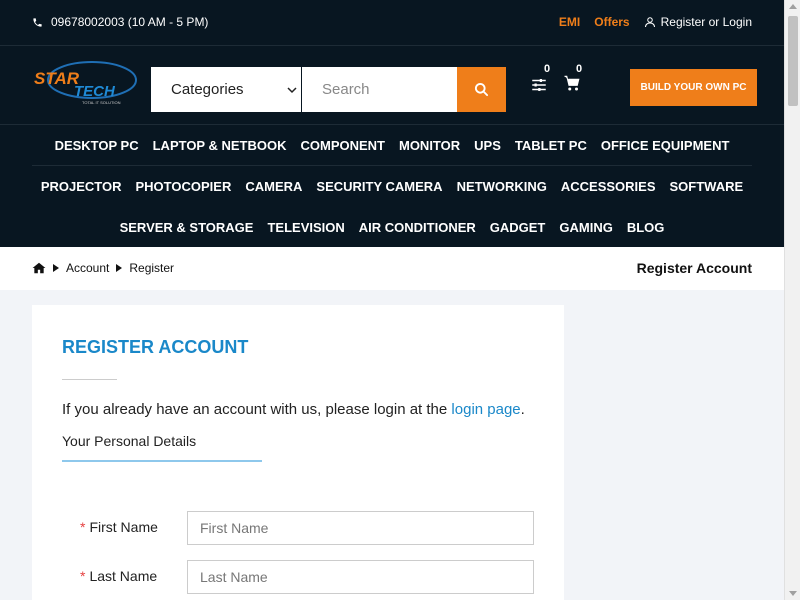 The width and height of the screenshot is (800, 600). Describe the element at coordinates (551, 145) in the screenshot. I see `nav-item: TABLET PC` at that location.